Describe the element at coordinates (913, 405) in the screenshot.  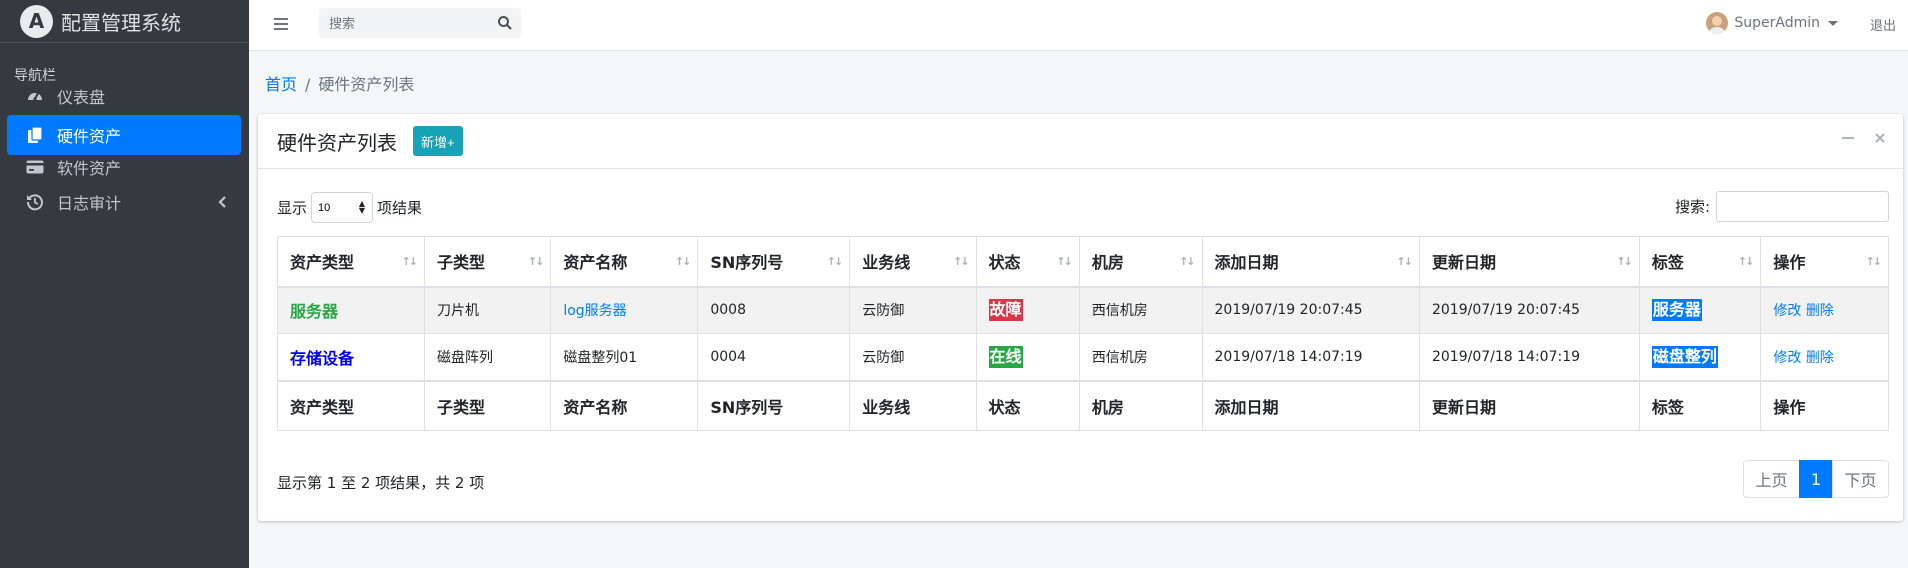
I see `foot-business-line: 业务线` at that location.